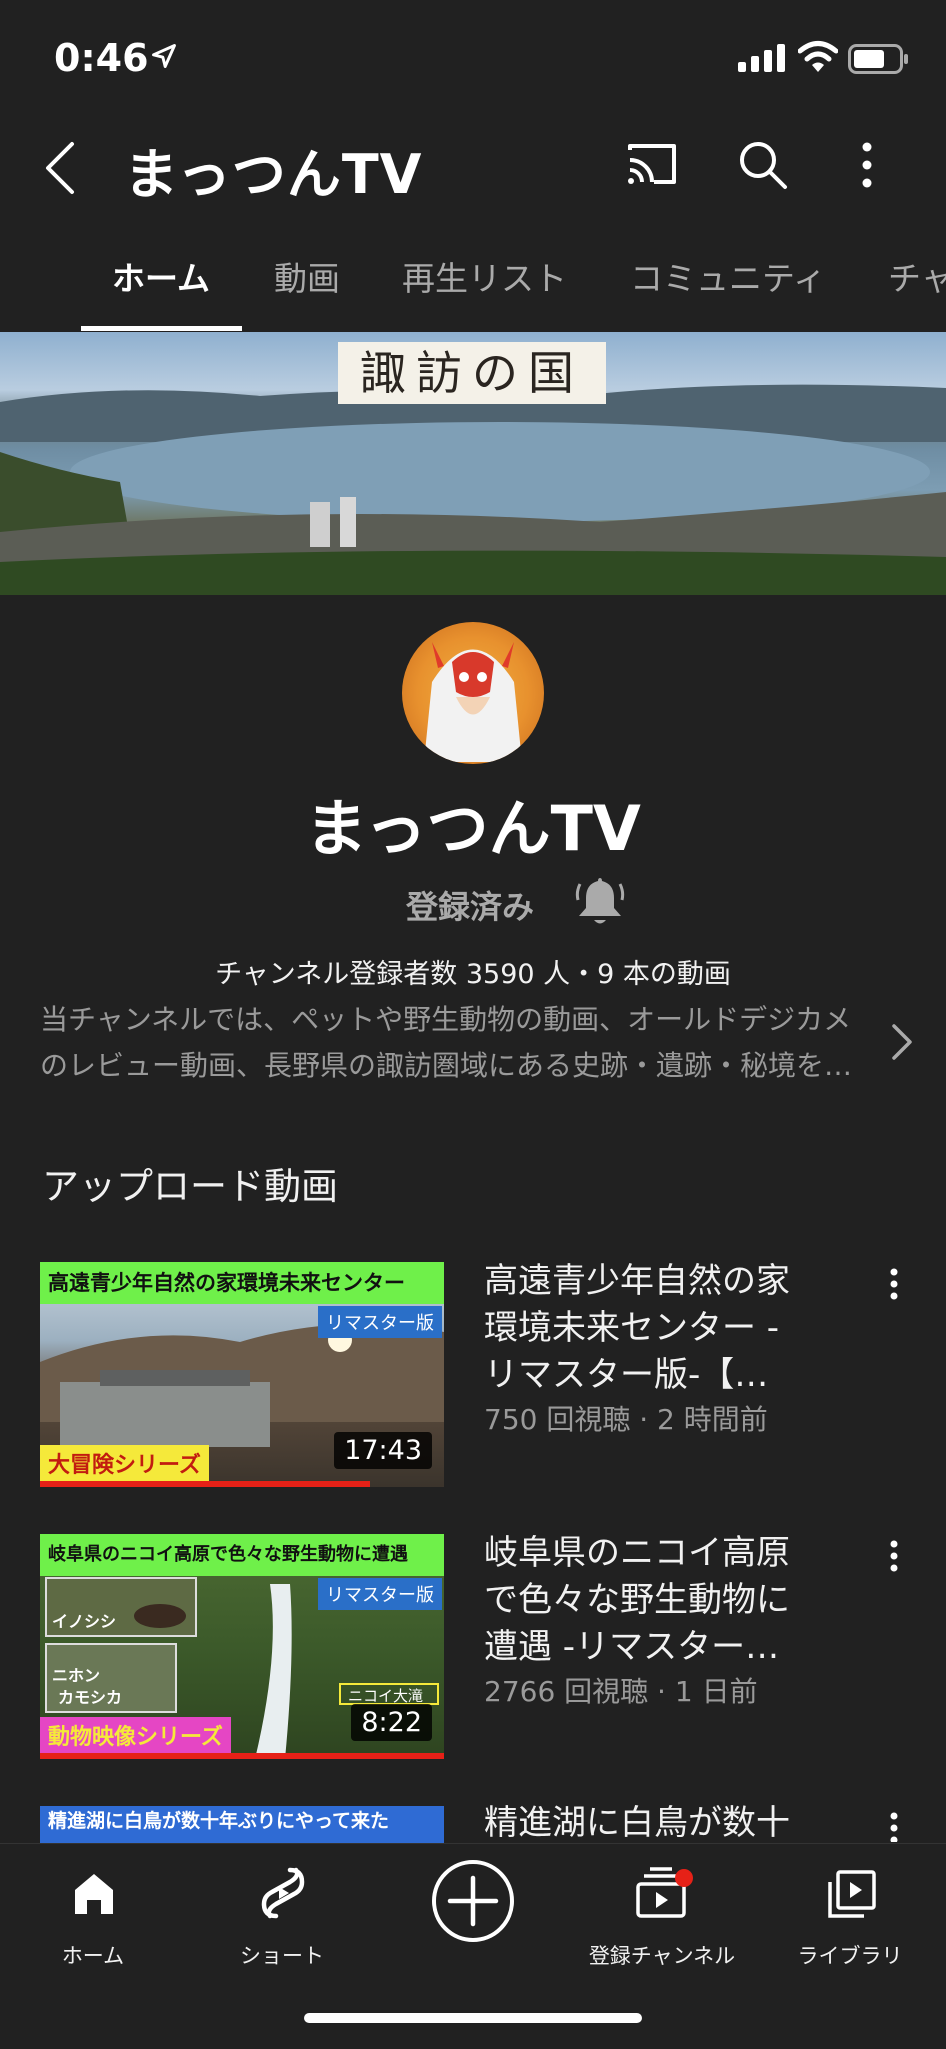  What do you see at coordinates (135, 1735) in the screenshot?
I see `series-badge: 動物映像シリーズ` at bounding box center [135, 1735].